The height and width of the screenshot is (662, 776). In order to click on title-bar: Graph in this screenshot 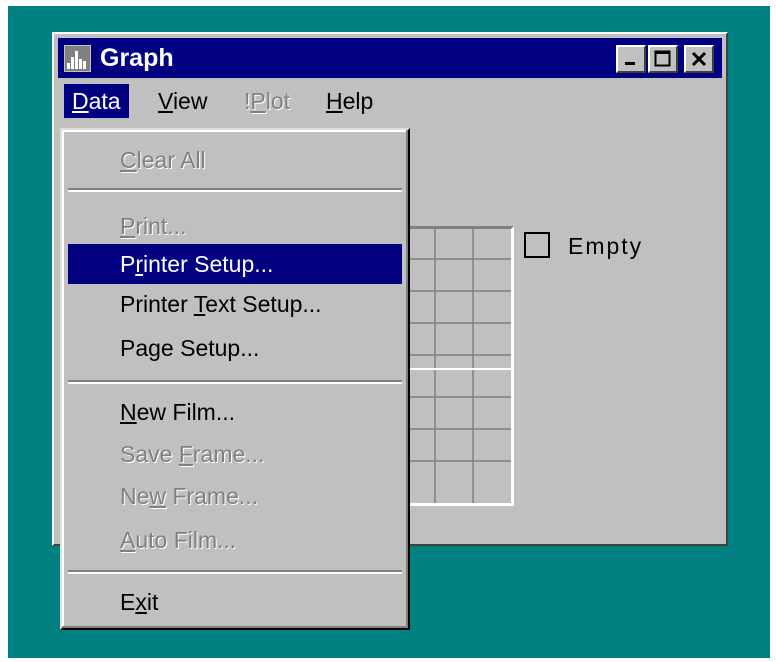, I will do `click(390, 58)`.